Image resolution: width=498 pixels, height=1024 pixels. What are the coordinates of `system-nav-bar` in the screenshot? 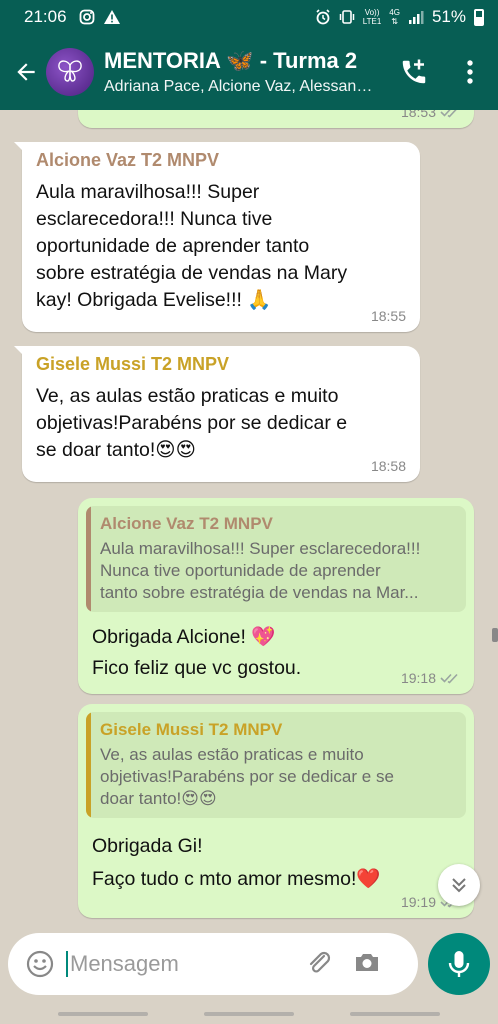 It's located at (249, 1014).